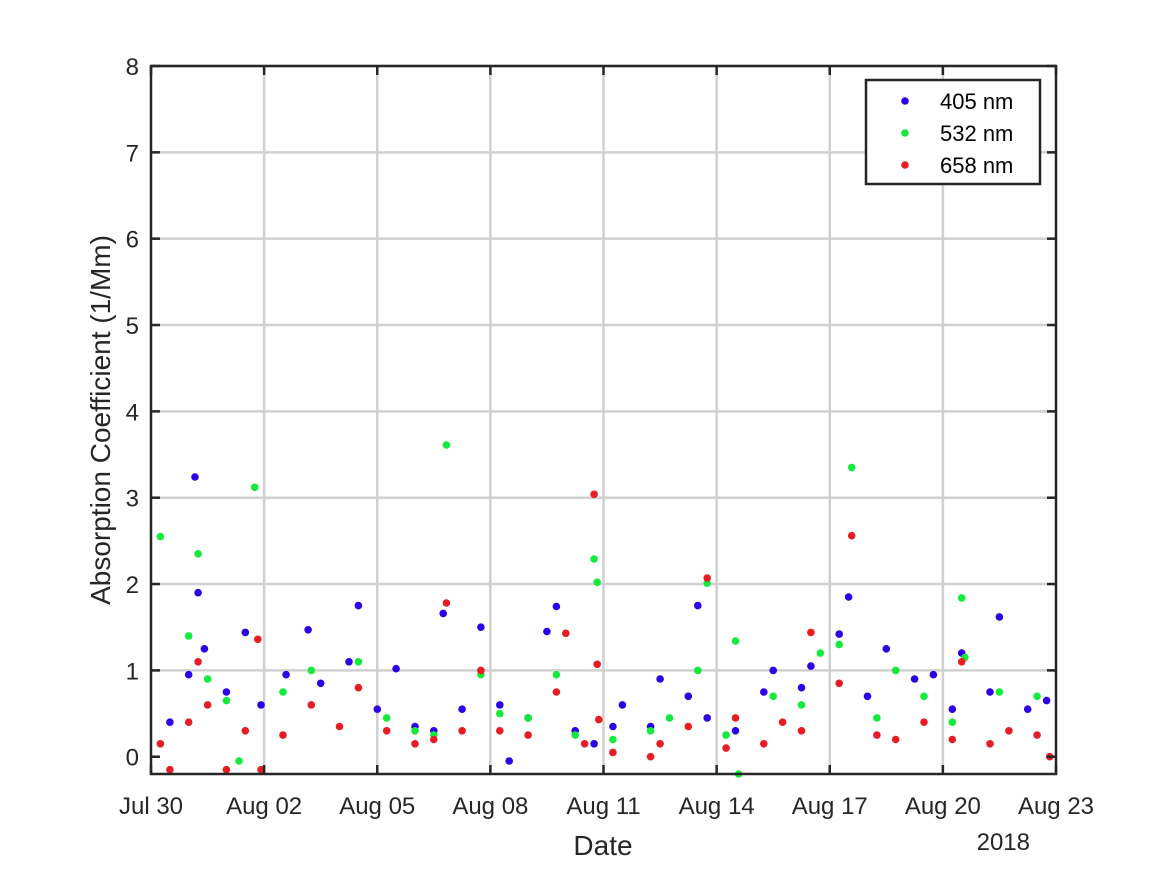  What do you see at coordinates (151, 806) in the screenshot?
I see `x-tick-label: Jul 30` at bounding box center [151, 806].